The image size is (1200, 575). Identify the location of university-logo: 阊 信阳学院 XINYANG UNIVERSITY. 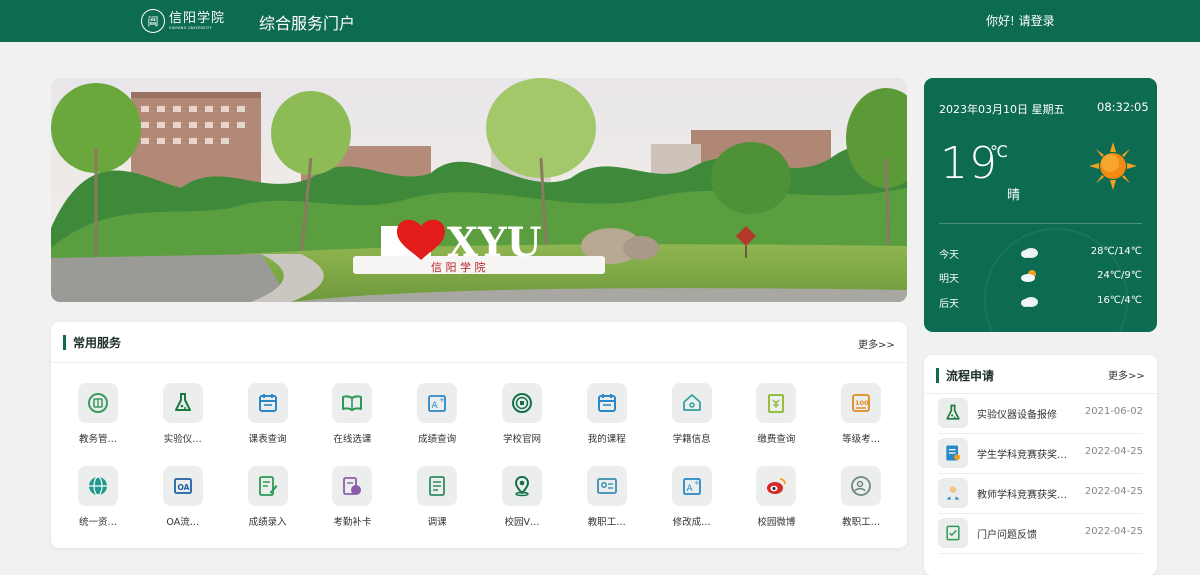
(183, 21).